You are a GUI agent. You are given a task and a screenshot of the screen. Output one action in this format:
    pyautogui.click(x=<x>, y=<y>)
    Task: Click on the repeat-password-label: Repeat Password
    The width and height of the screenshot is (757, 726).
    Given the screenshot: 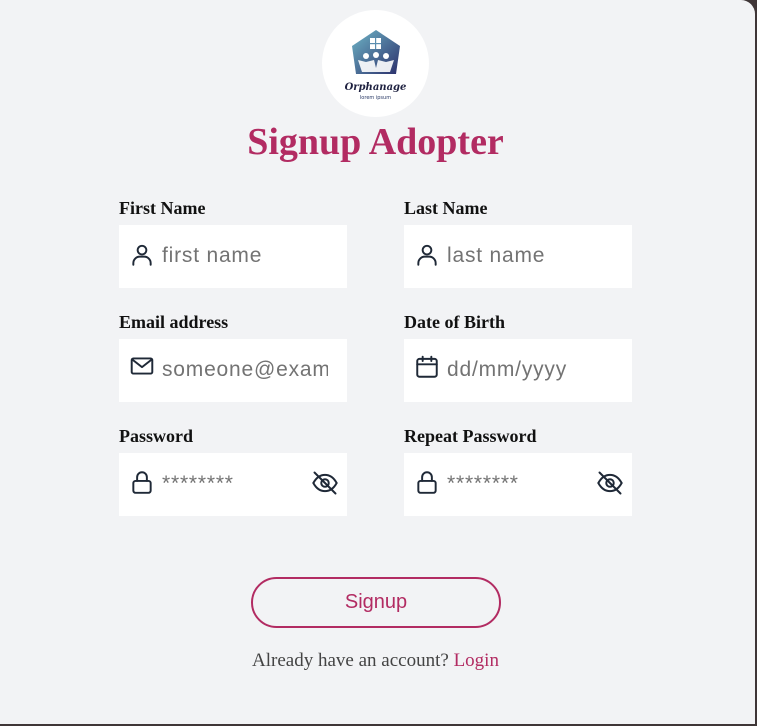 What is the action you would take?
    pyautogui.click(x=470, y=436)
    